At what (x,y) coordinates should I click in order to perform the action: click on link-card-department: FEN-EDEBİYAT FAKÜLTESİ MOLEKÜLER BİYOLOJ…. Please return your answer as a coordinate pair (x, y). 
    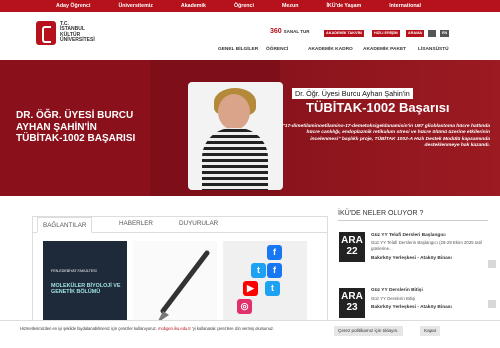
    Looking at the image, I should click on (85, 291).